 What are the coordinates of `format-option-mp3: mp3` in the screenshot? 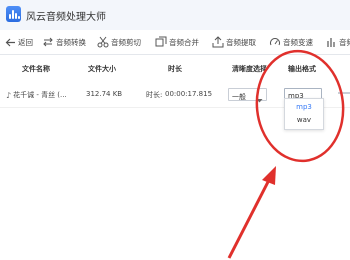 It's located at (304, 107).